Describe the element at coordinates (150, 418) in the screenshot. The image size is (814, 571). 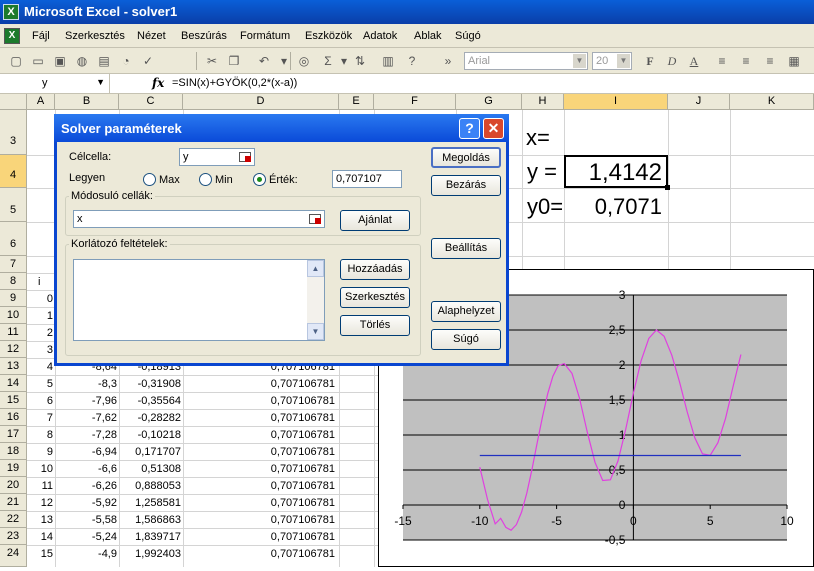
I see `cell-y-value: -0,28282` at that location.